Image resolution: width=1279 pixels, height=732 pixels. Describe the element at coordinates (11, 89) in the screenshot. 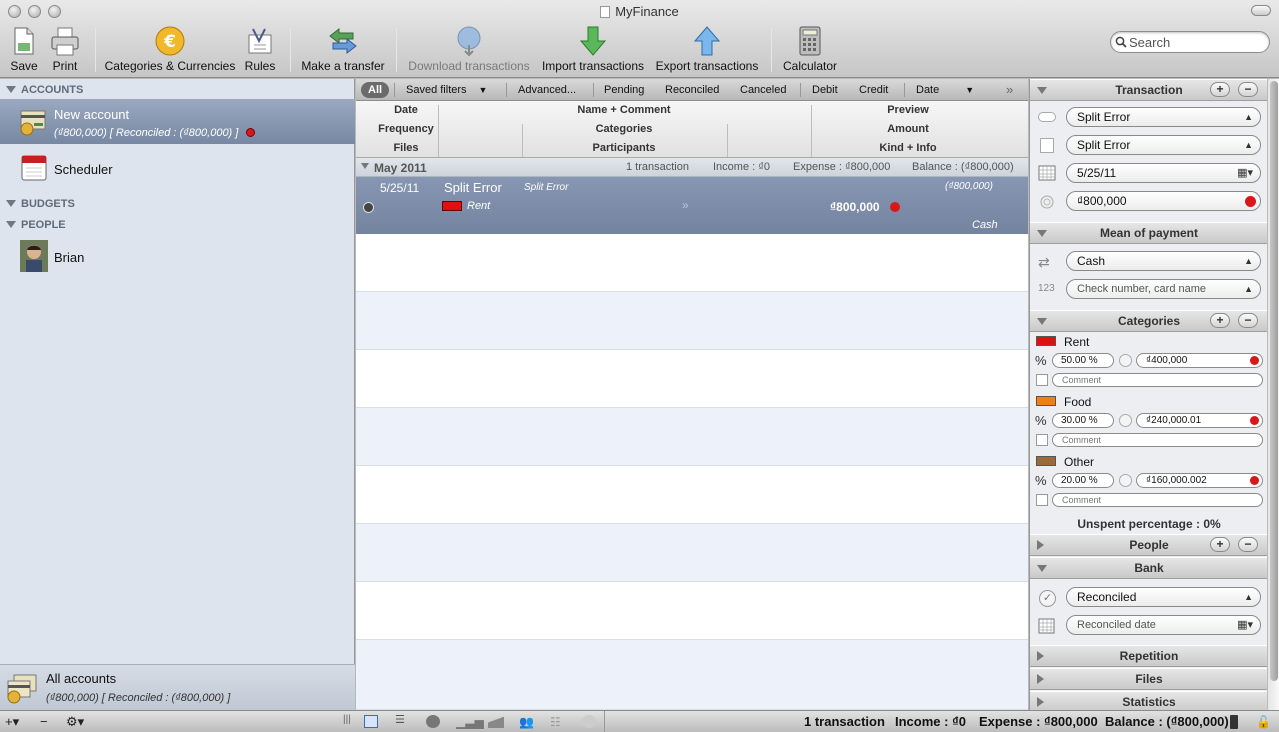

I see `disclosure-triangle-icon` at that location.